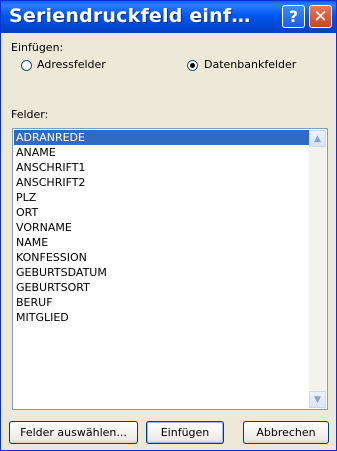 The width and height of the screenshot is (337, 451). Describe the element at coordinates (317, 269) in the screenshot. I see `vertical-scrollbar: ▲ ▼` at that location.